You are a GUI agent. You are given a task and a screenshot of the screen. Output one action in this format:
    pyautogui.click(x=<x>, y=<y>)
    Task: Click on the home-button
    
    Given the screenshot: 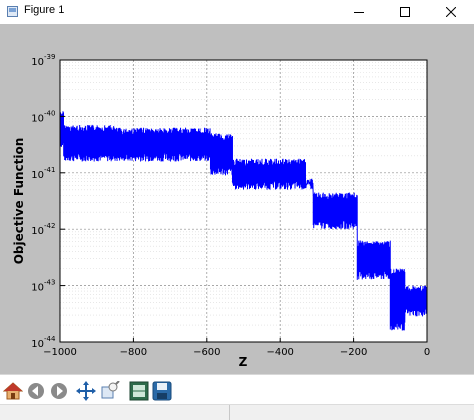 What is the action you would take?
    pyautogui.click(x=13, y=391)
    